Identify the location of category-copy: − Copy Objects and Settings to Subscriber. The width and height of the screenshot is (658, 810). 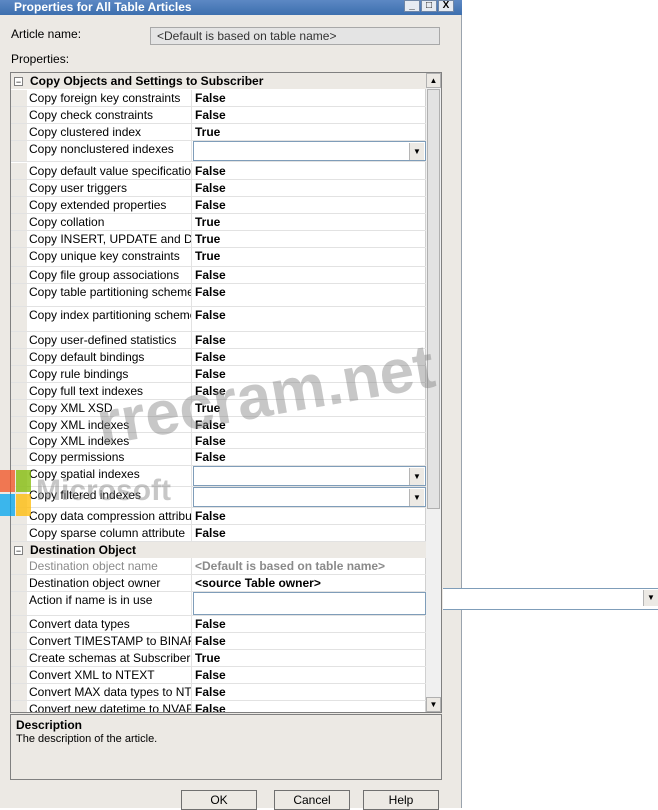
(218, 81).